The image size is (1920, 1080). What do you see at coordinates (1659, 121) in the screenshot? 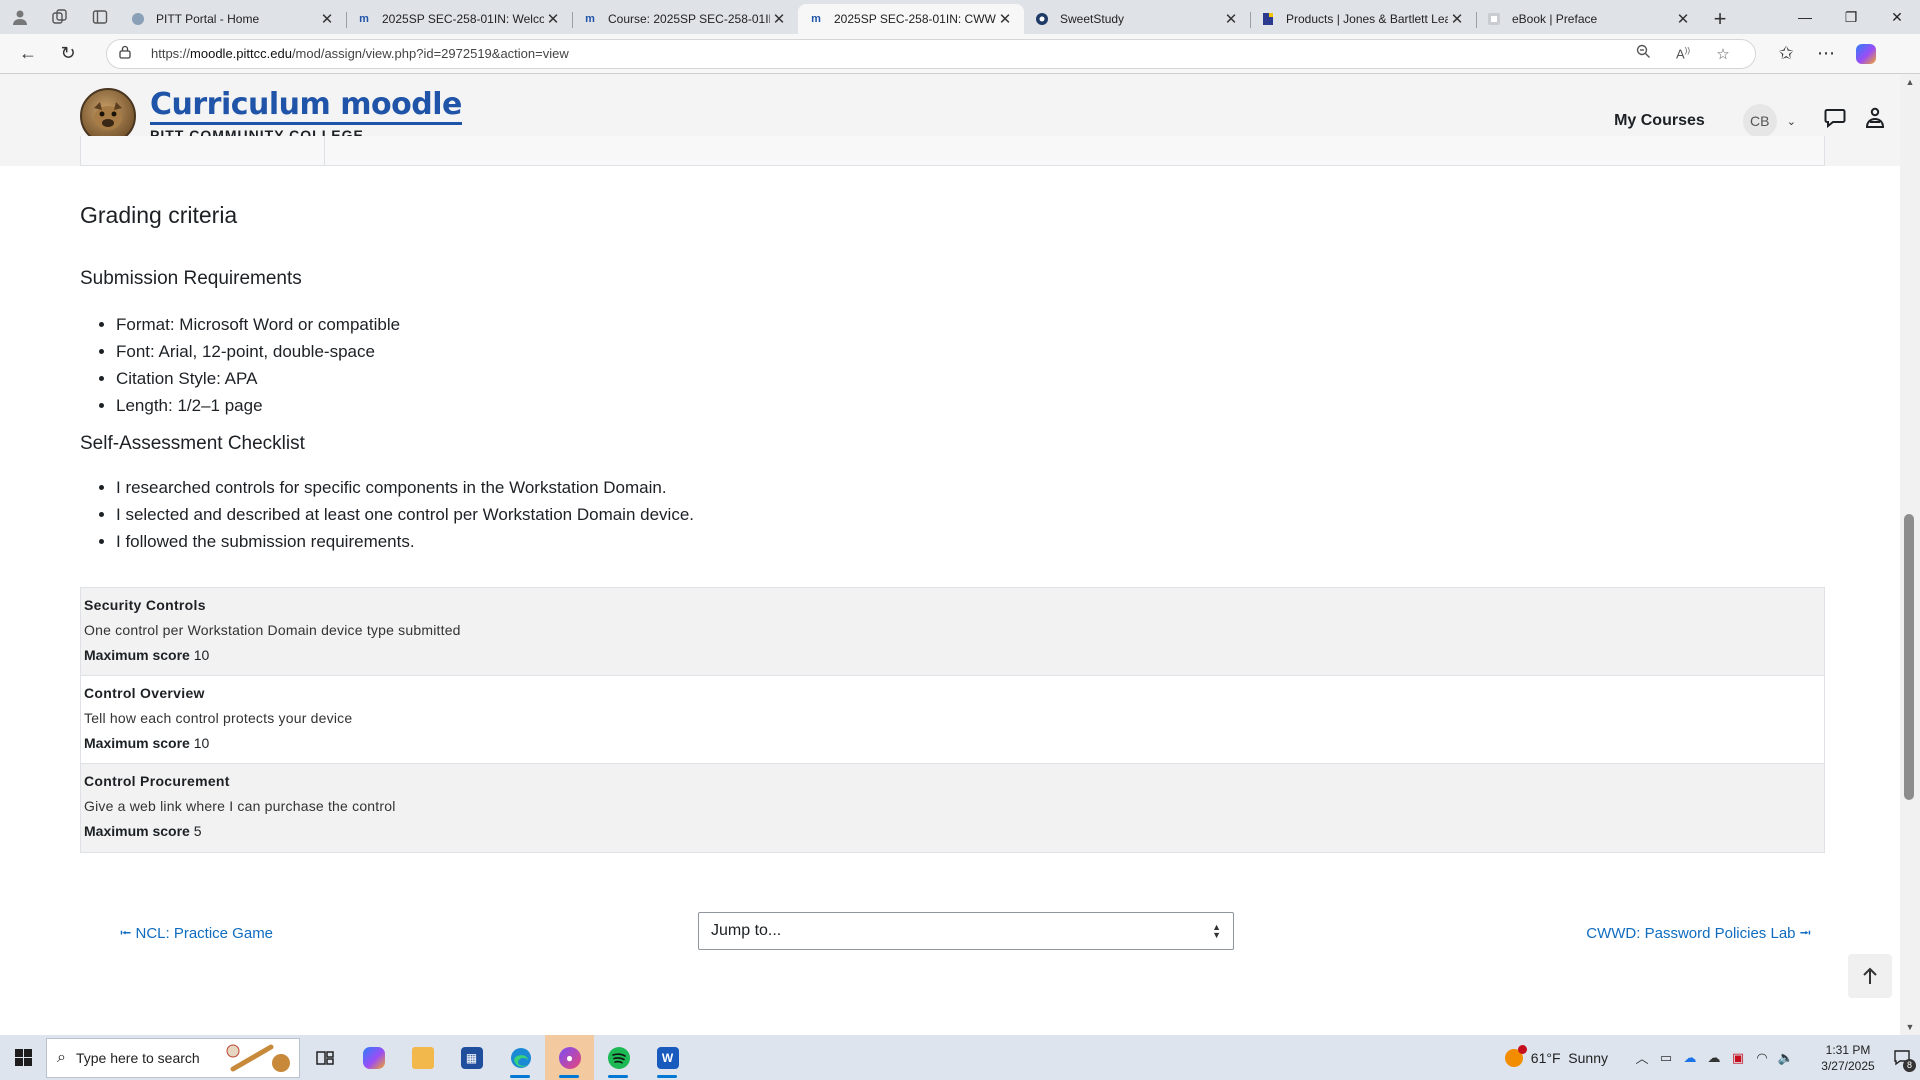
I see `my-courses-link: My Courses` at bounding box center [1659, 121].